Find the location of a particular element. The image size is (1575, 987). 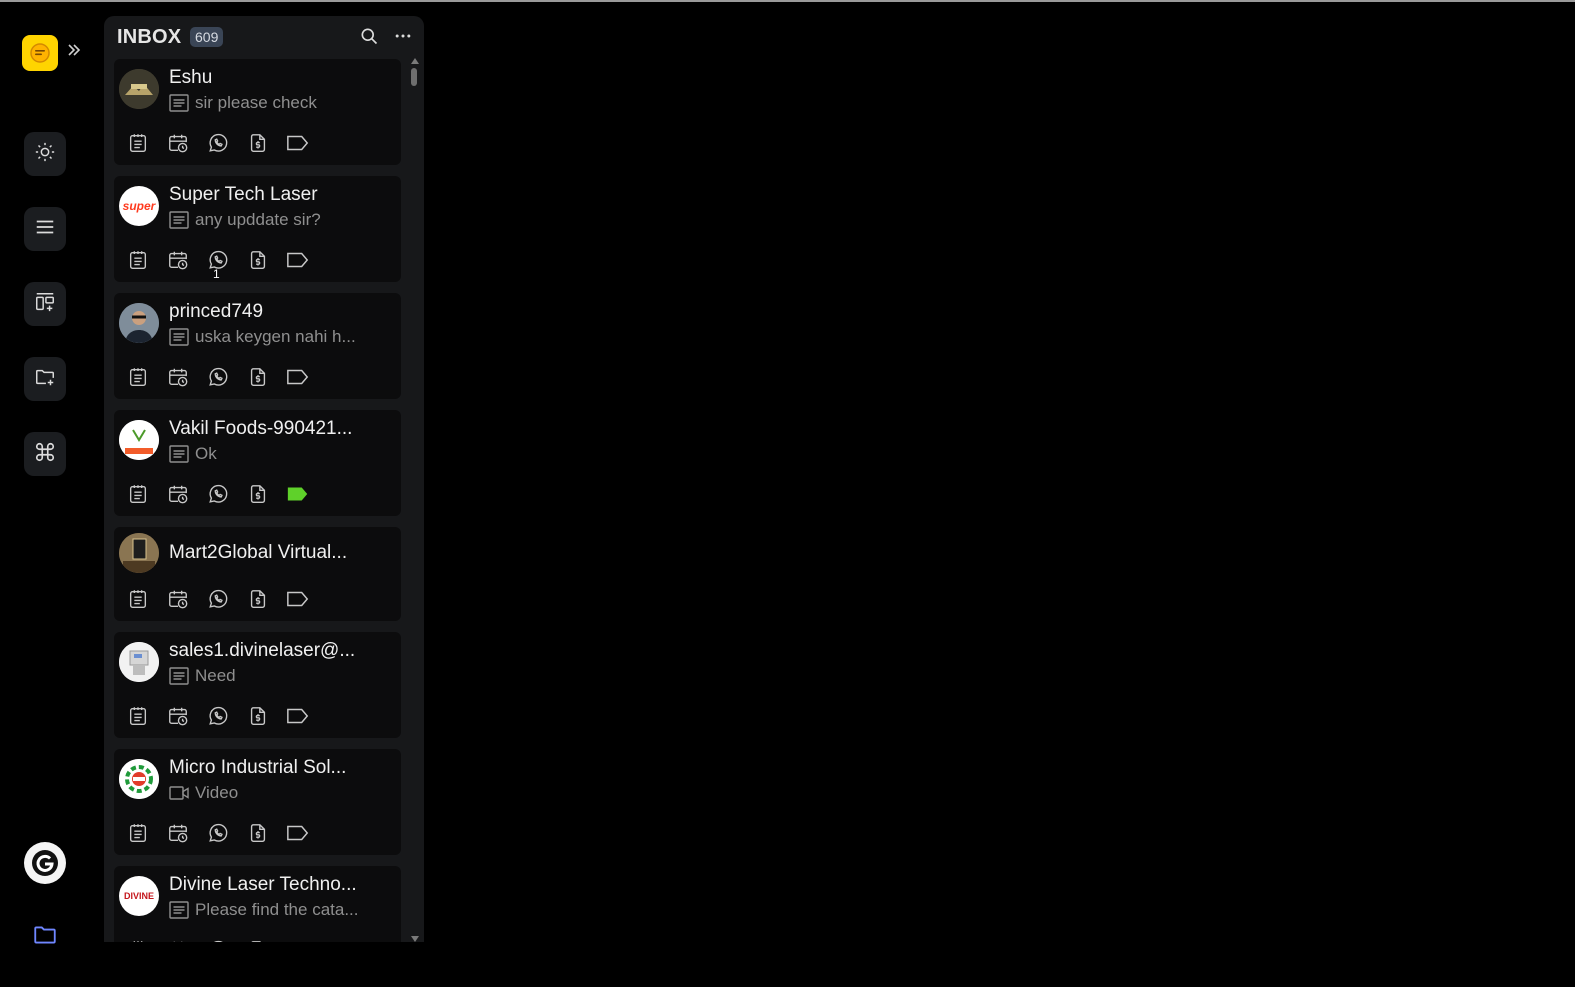

left-rail is located at coordinates (45, 494).